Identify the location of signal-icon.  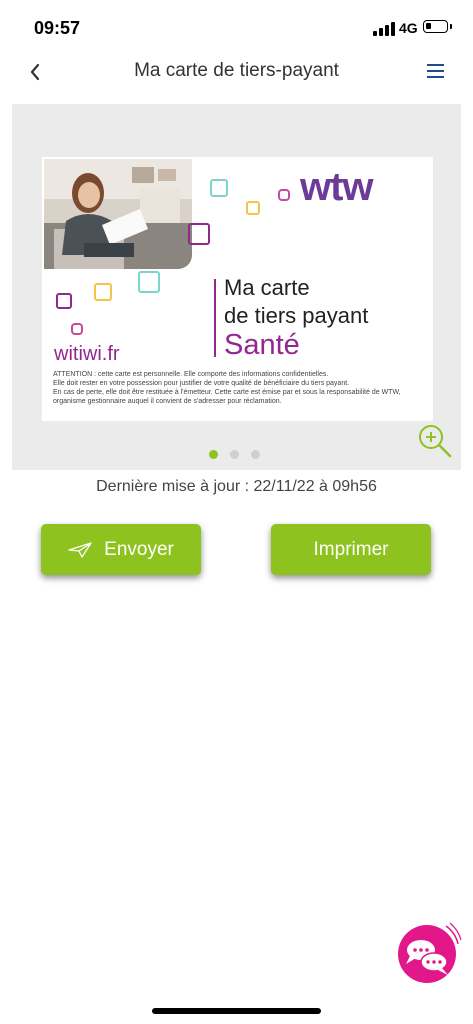
(384, 29).